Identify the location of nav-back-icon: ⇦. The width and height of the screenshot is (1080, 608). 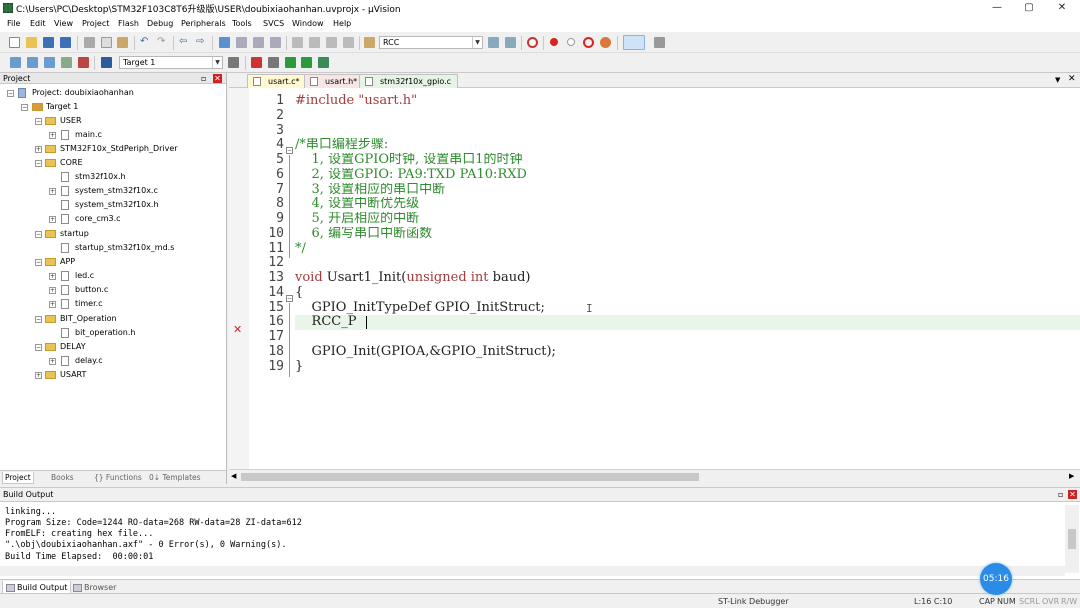
(184, 42).